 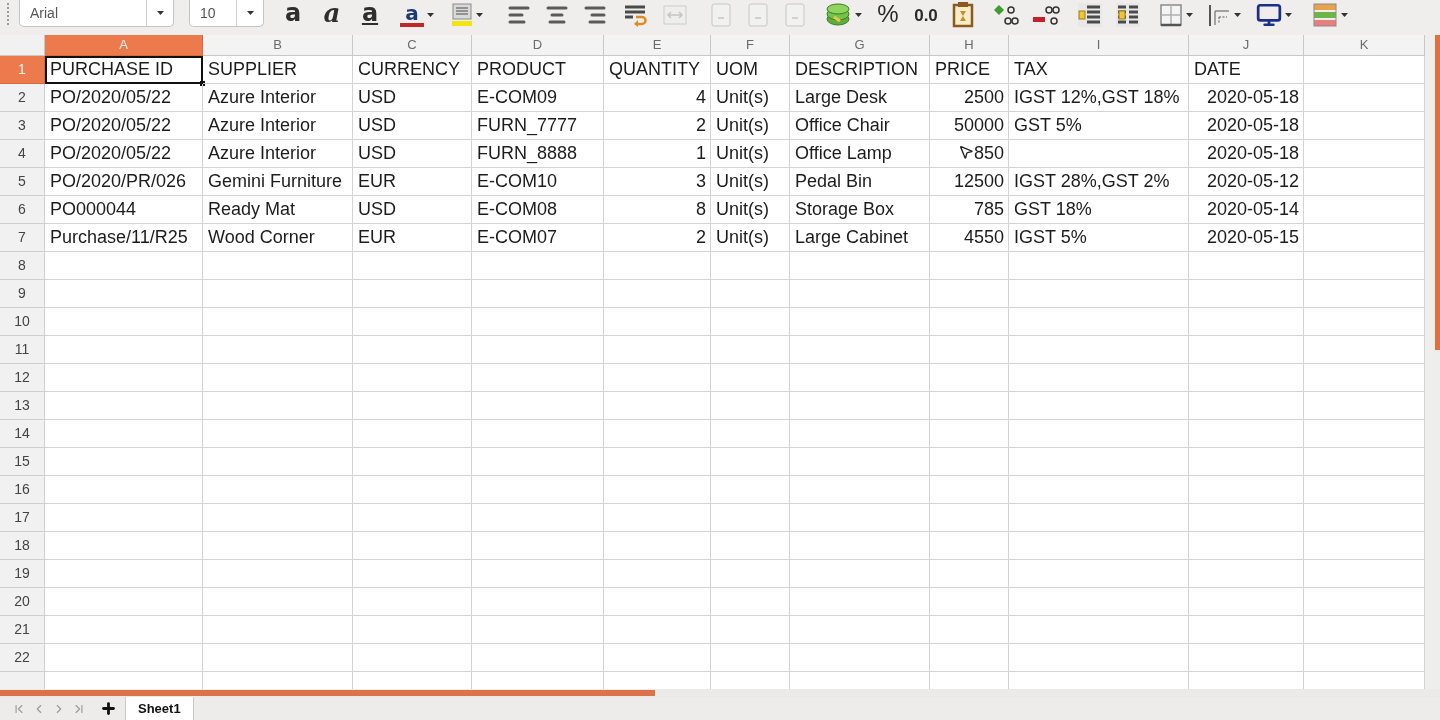 What do you see at coordinates (22, 238) in the screenshot?
I see `row-header: 7` at bounding box center [22, 238].